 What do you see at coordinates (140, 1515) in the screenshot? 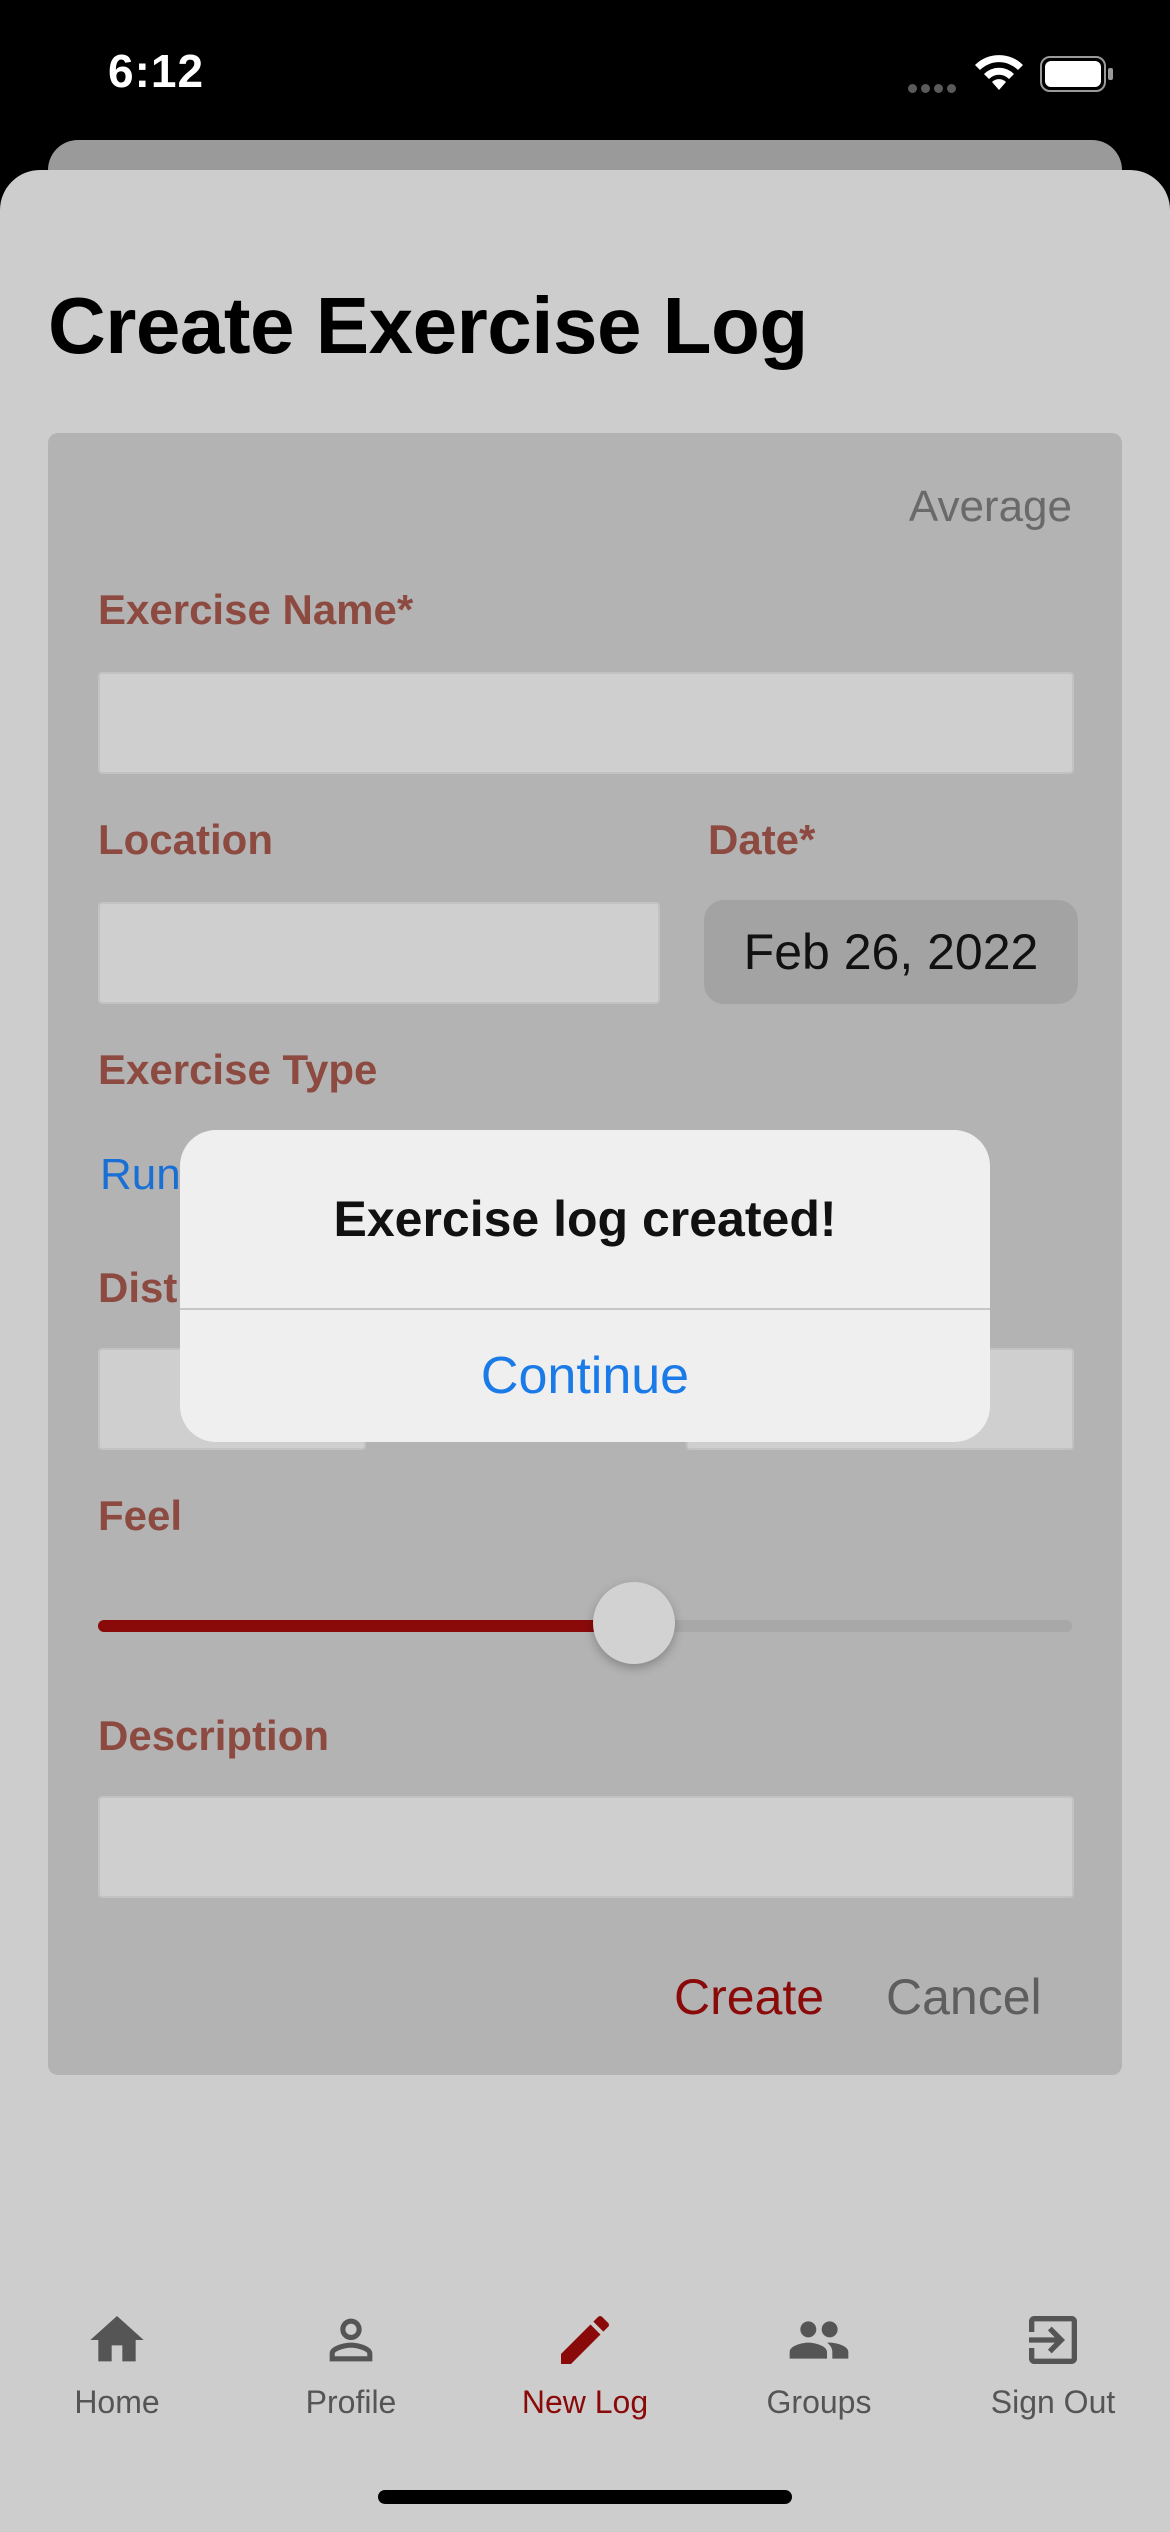
I see `feel-label: Feel` at bounding box center [140, 1515].